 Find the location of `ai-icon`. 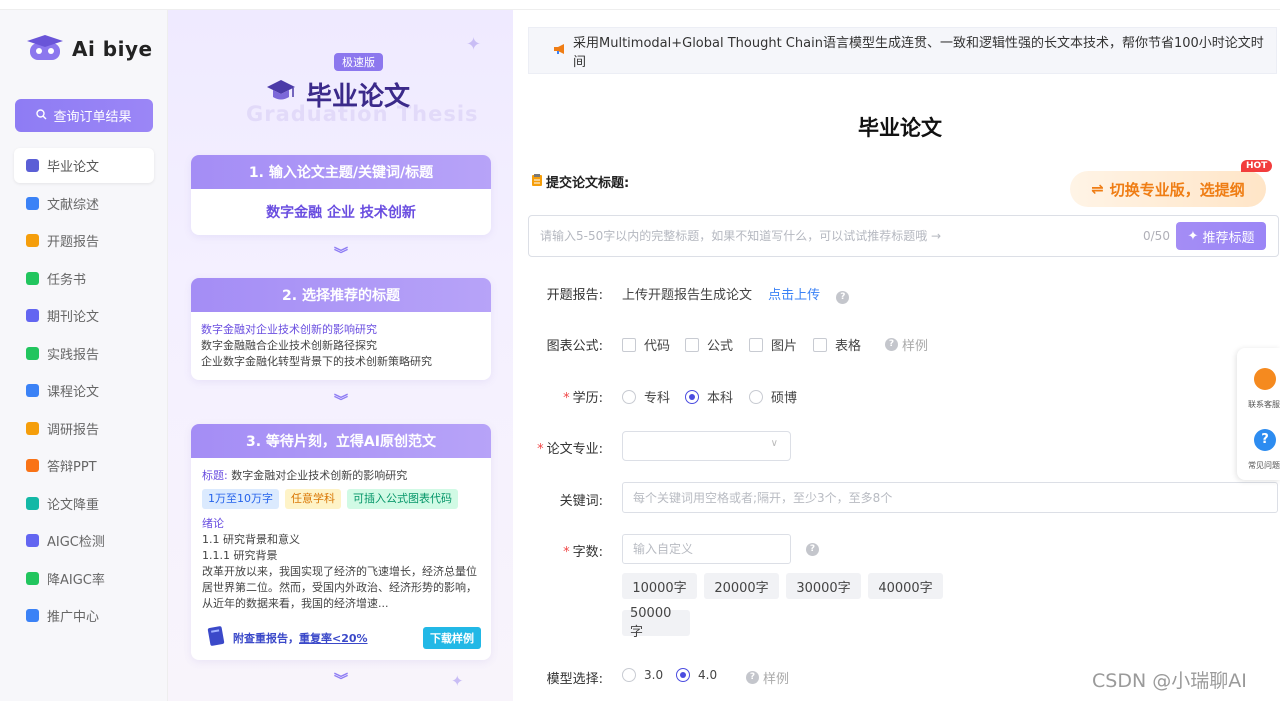

ai-icon is located at coordinates (32, 578).